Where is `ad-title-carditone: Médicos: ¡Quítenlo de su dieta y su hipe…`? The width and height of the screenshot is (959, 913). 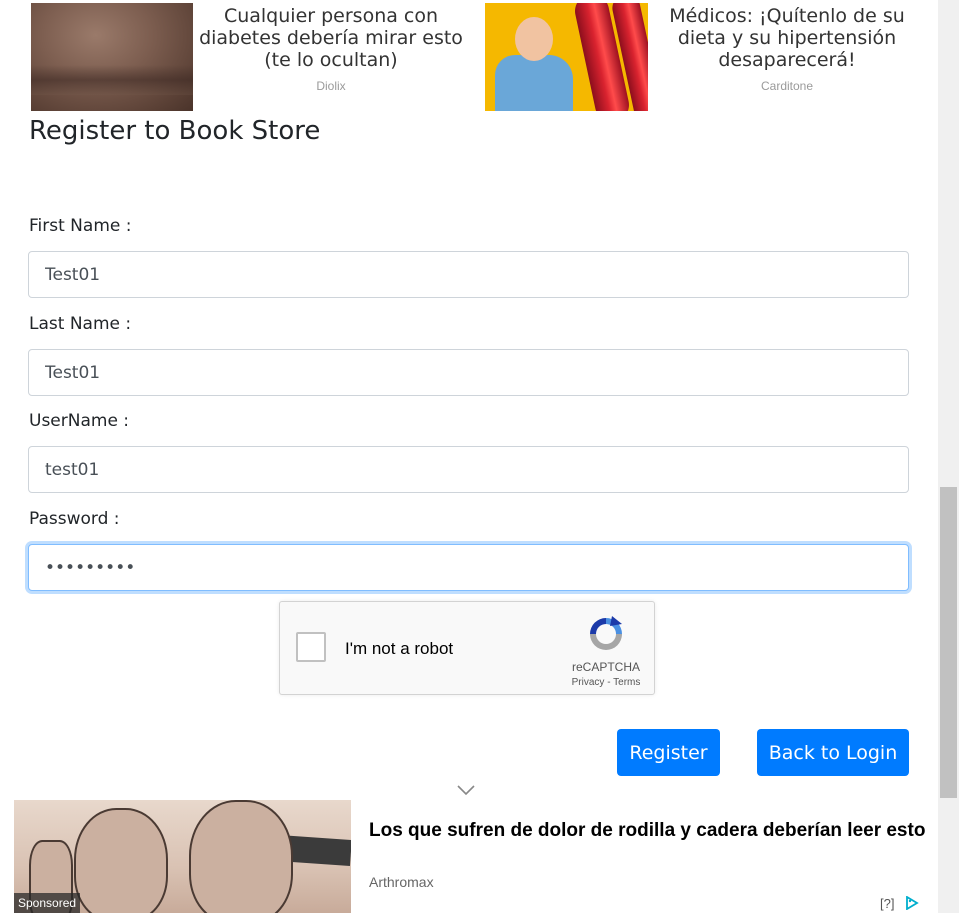
ad-title-carditone: Médicos: ¡Quítenlo de su dieta y su hipe… is located at coordinates (787, 38).